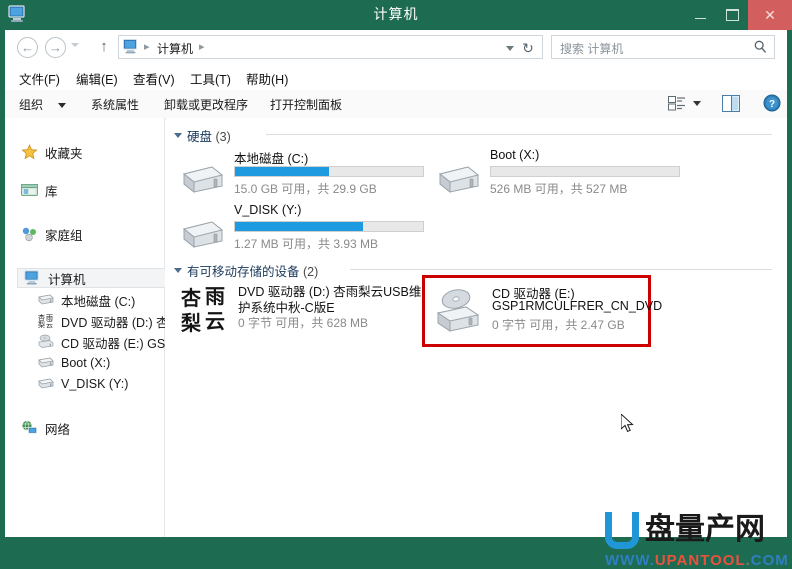 This screenshot has width=792, height=569. What do you see at coordinates (306, 104) in the screenshot?
I see `open-control-panel-button: 打开控制面板` at bounding box center [306, 104].